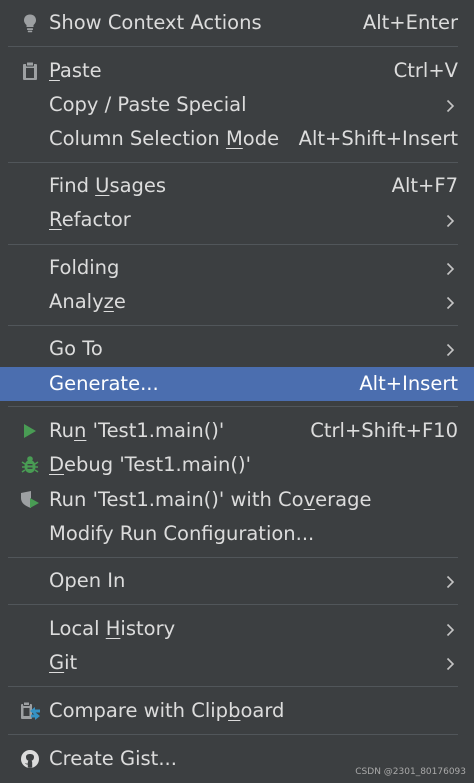 The height and width of the screenshot is (783, 474). I want to click on menu-item-label: Show Context Actions, so click(155, 22).